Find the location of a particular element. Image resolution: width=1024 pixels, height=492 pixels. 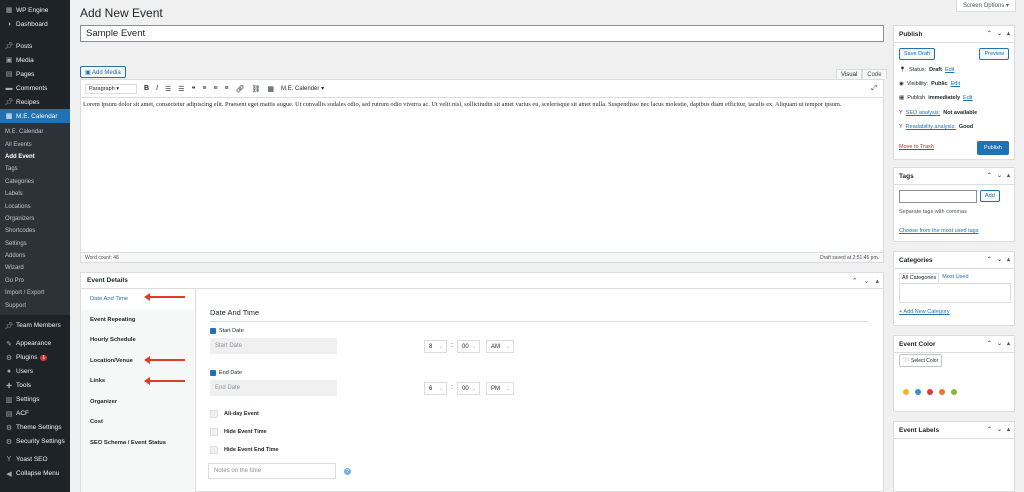

sidebar-item-posts: 📌︎ Posts is located at coordinates (35, 46).